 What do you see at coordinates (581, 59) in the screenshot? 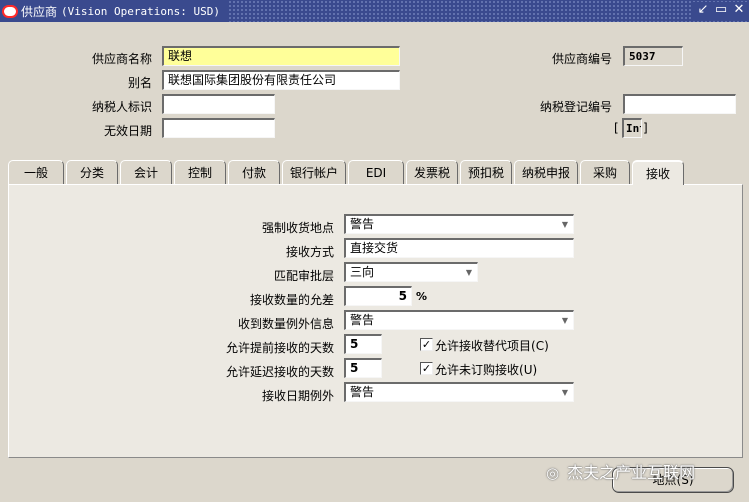
I see `supplier-number-label: 供应商编号` at bounding box center [581, 59].